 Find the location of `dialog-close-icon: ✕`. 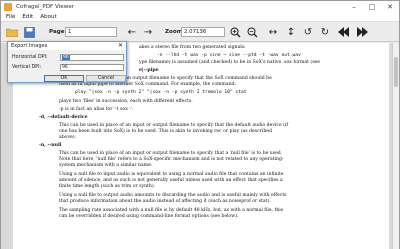

dialog-close-icon: ✕ is located at coordinates (120, 45).